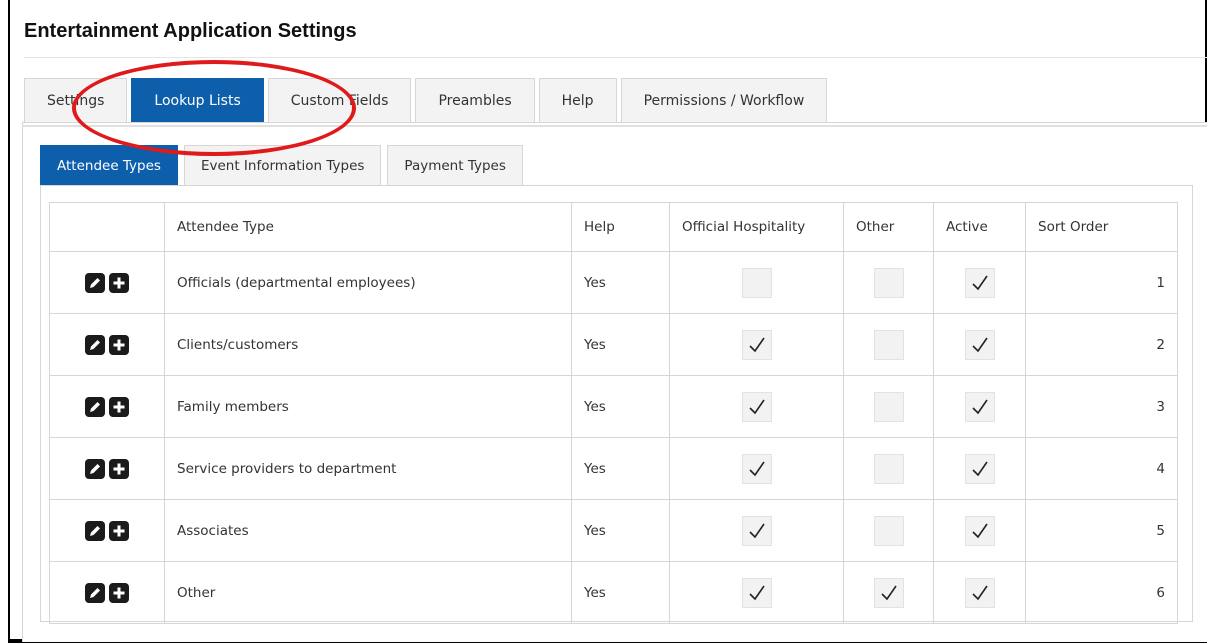 This screenshot has width=1207, height=643. I want to click on column-header-active: Active, so click(979, 227).